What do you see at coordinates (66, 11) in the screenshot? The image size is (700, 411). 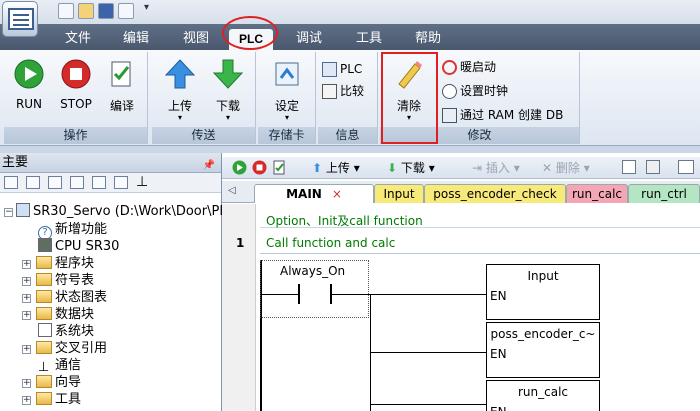 I see `new-file-icon` at bounding box center [66, 11].